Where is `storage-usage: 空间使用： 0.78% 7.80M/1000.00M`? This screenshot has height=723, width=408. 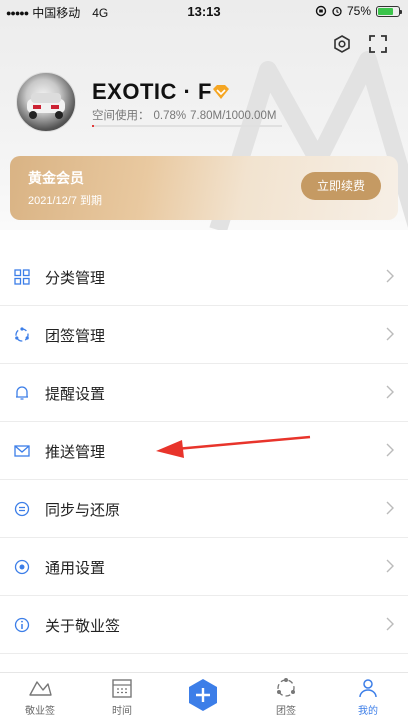
storage-usage: 空间使用： 0.78% 7.80M/1000.00M is located at coordinates (186, 115).